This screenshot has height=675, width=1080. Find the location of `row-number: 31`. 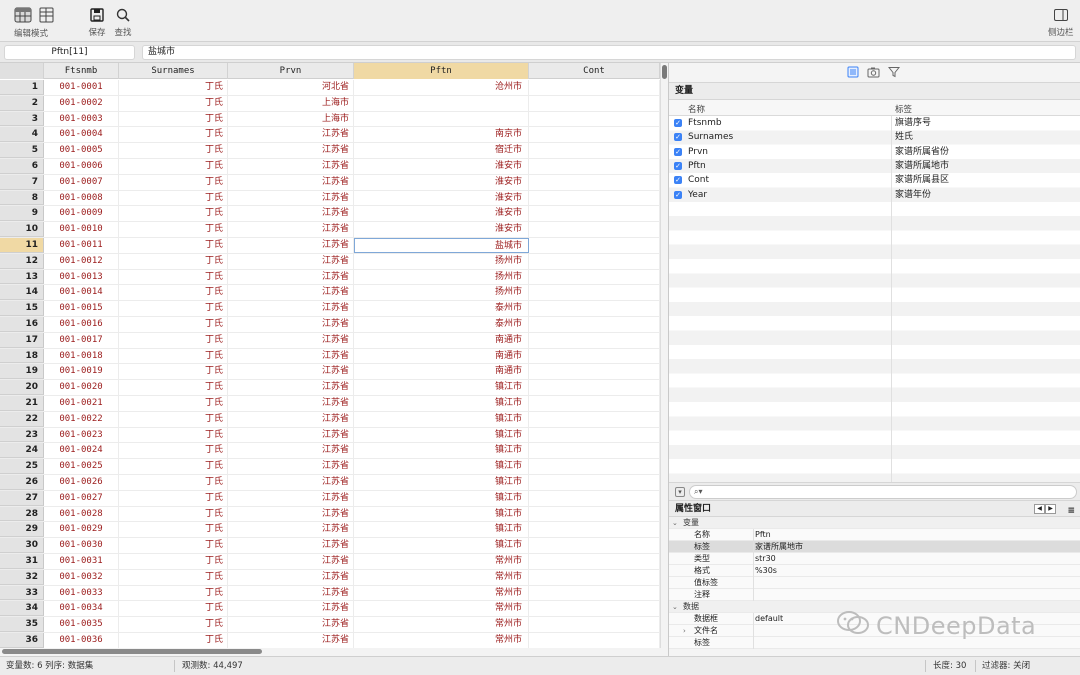

row-number: 31 is located at coordinates (22, 561).